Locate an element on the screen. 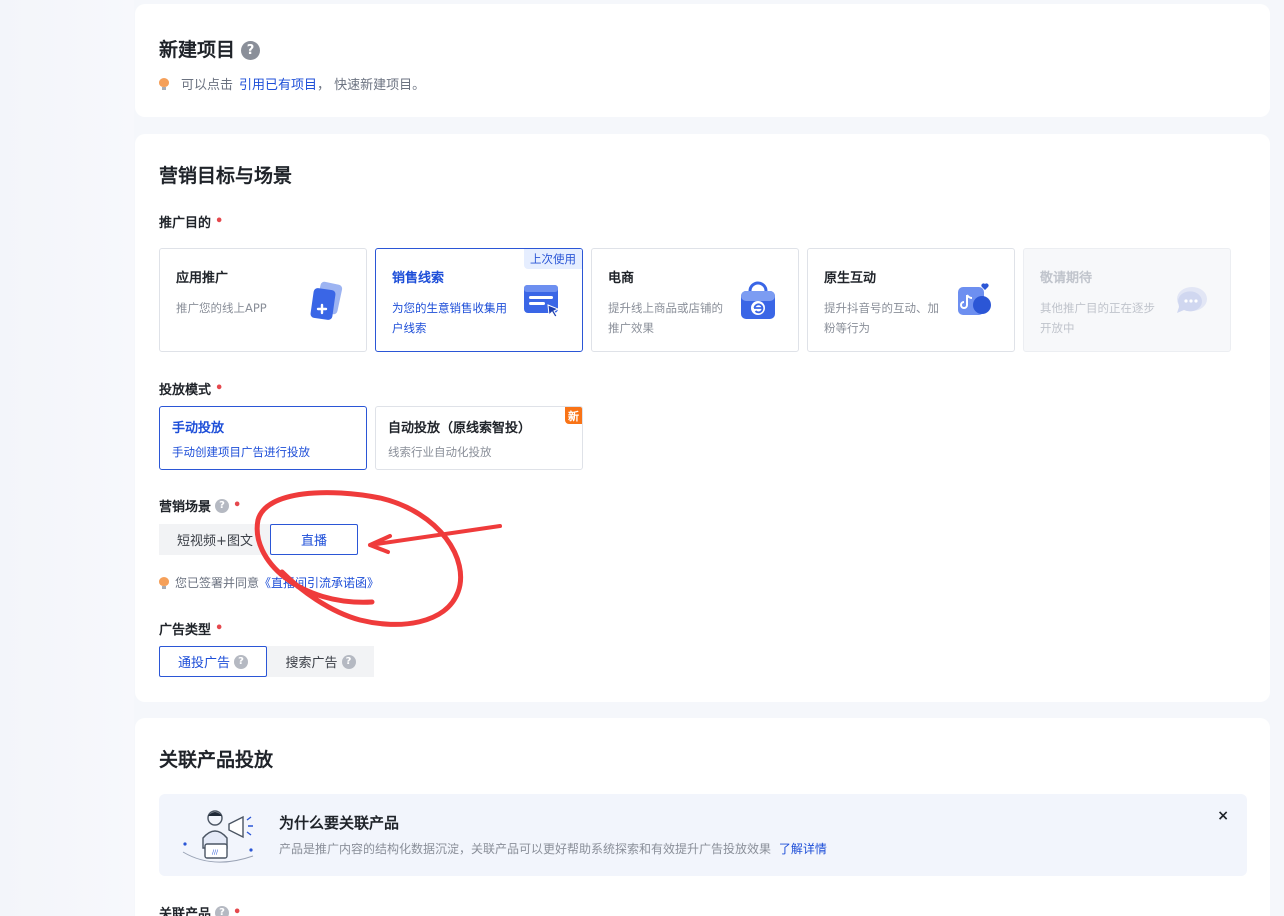 This screenshot has height=916, width=1284. mode-manual: 手动投放 手动创建项目广告进行投放 is located at coordinates (263, 438).